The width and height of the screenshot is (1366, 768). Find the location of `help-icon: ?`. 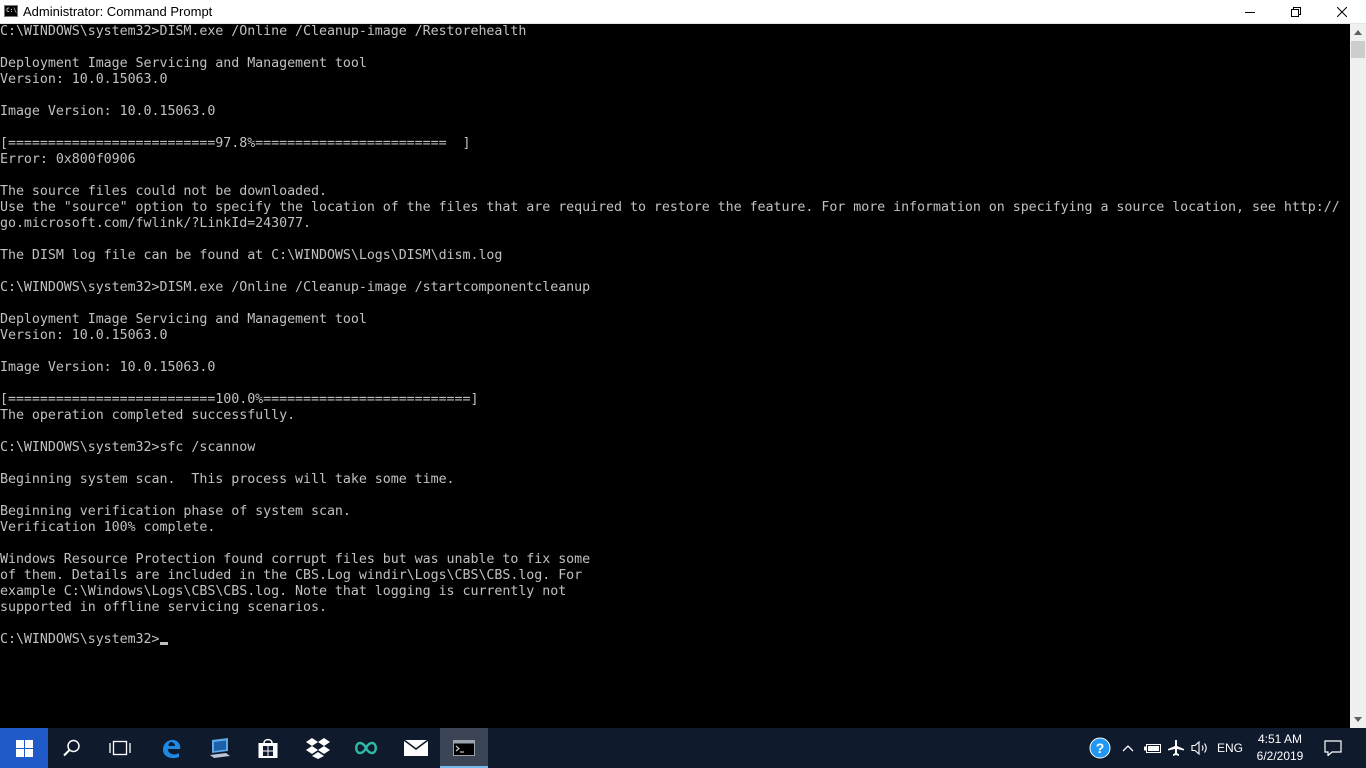

help-icon: ? is located at coordinates (1100, 748).